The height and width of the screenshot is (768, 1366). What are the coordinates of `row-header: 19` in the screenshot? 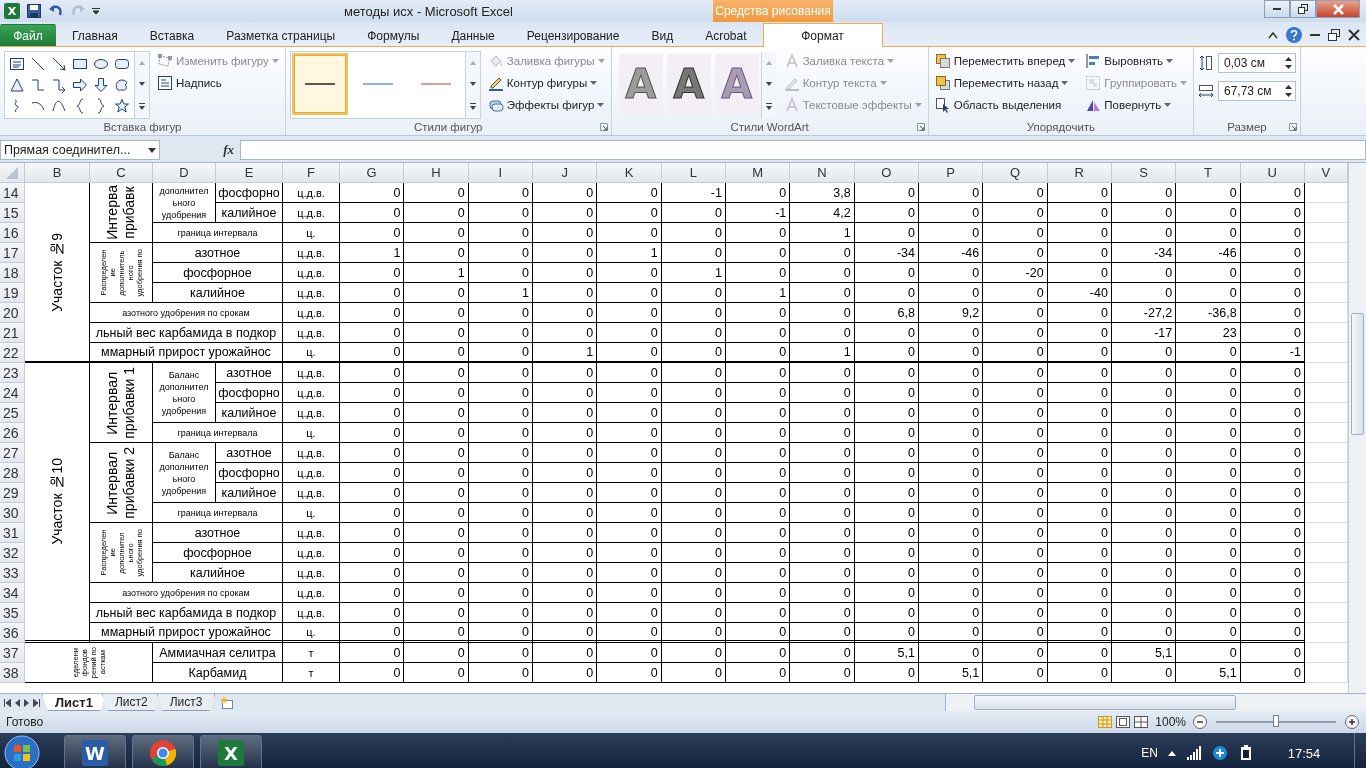 It's located at (12, 293).